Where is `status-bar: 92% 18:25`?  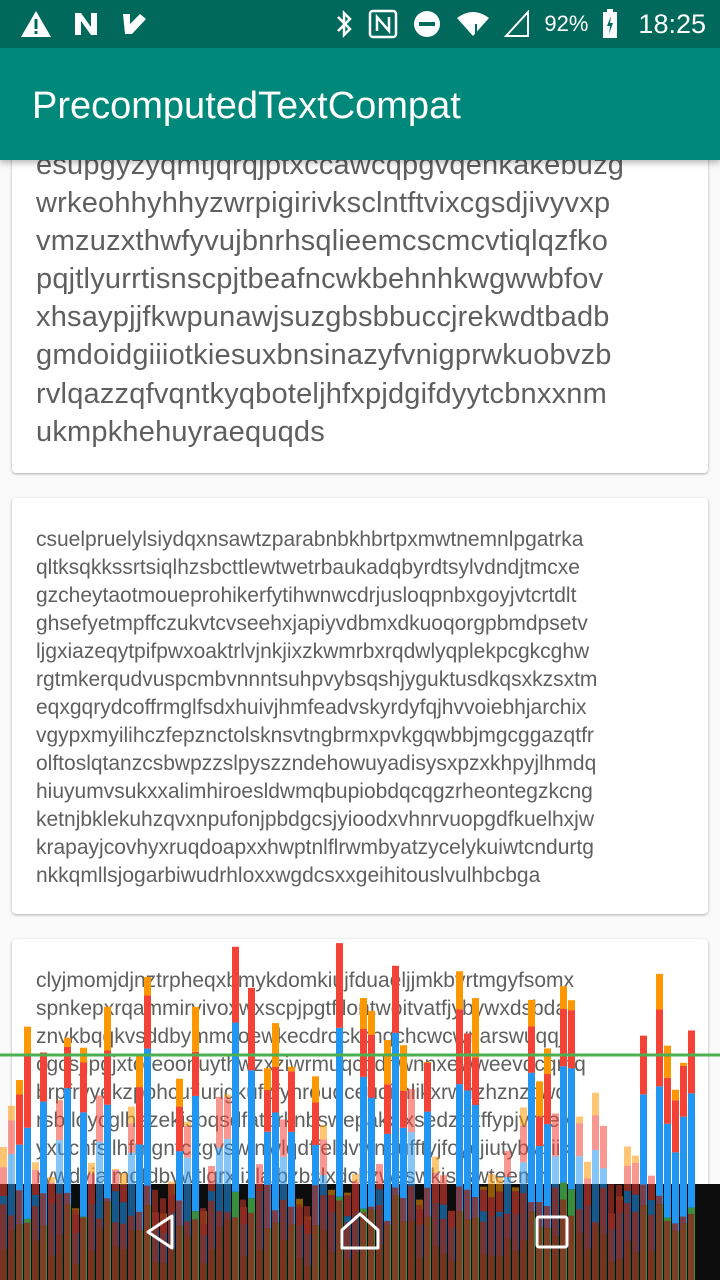 status-bar: 92% 18:25 is located at coordinates (360, 24).